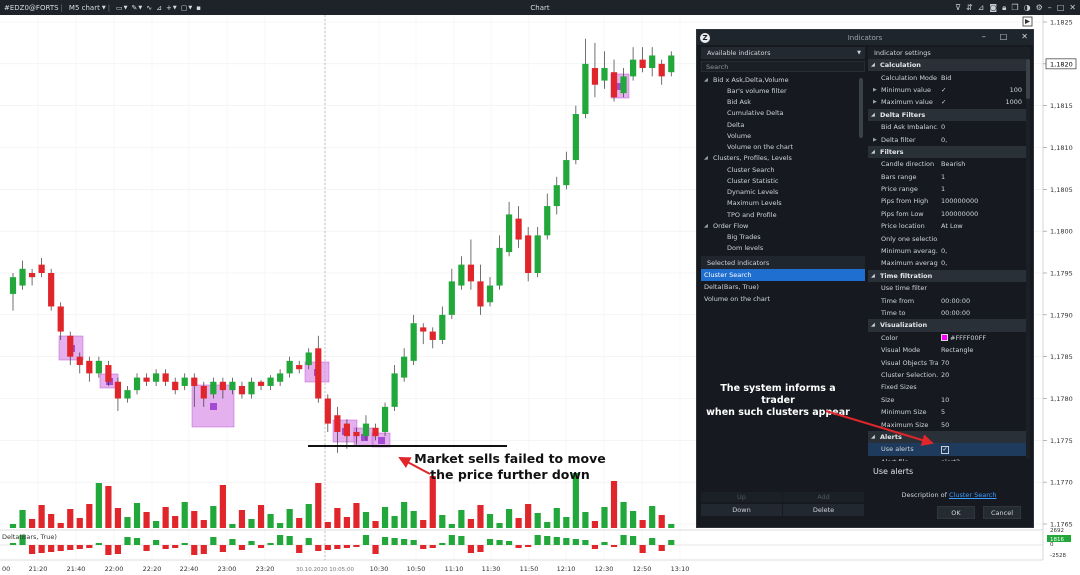 This screenshot has height=575, width=1080. What do you see at coordinates (984, 338) in the screenshot?
I see `setting-value: #FFFF00FF` at bounding box center [984, 338].